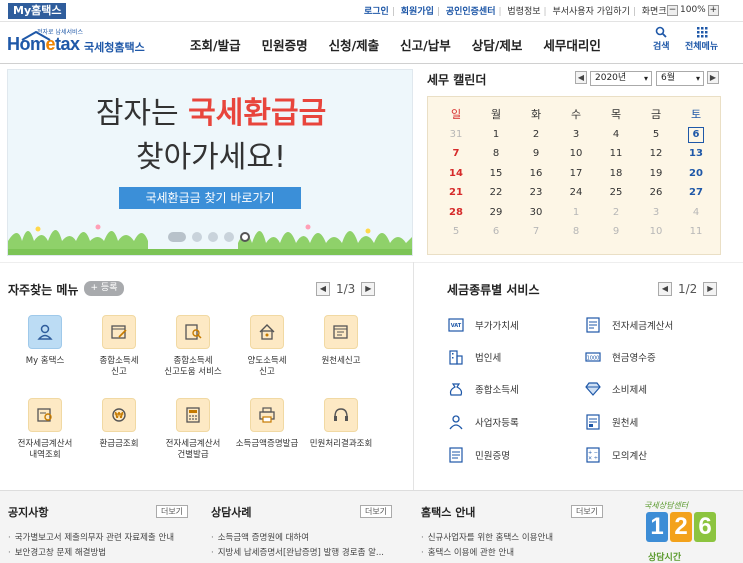 The width and height of the screenshot is (743, 563). I want to click on favorites-next-button: ▶, so click(368, 289).